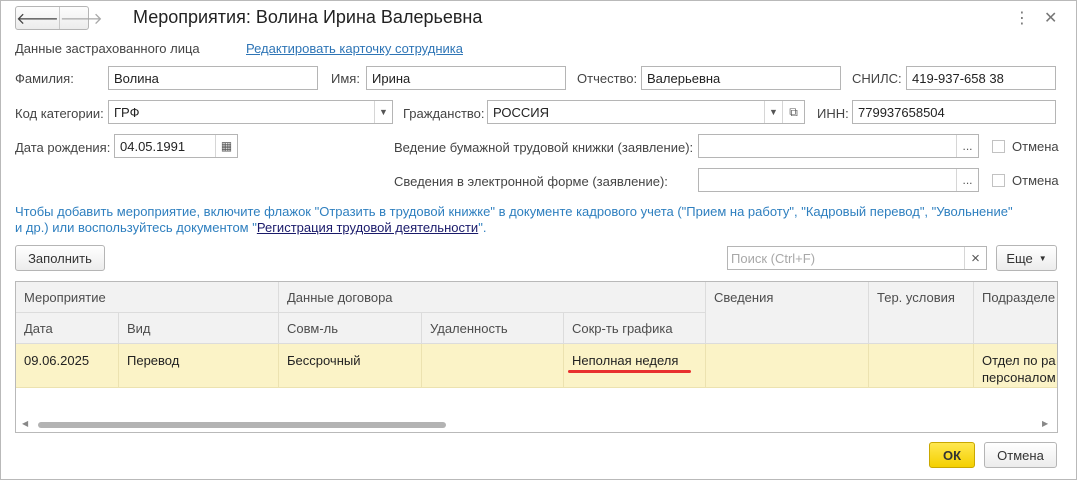  I want to click on patronymic-field: Валерьевна, so click(741, 78).